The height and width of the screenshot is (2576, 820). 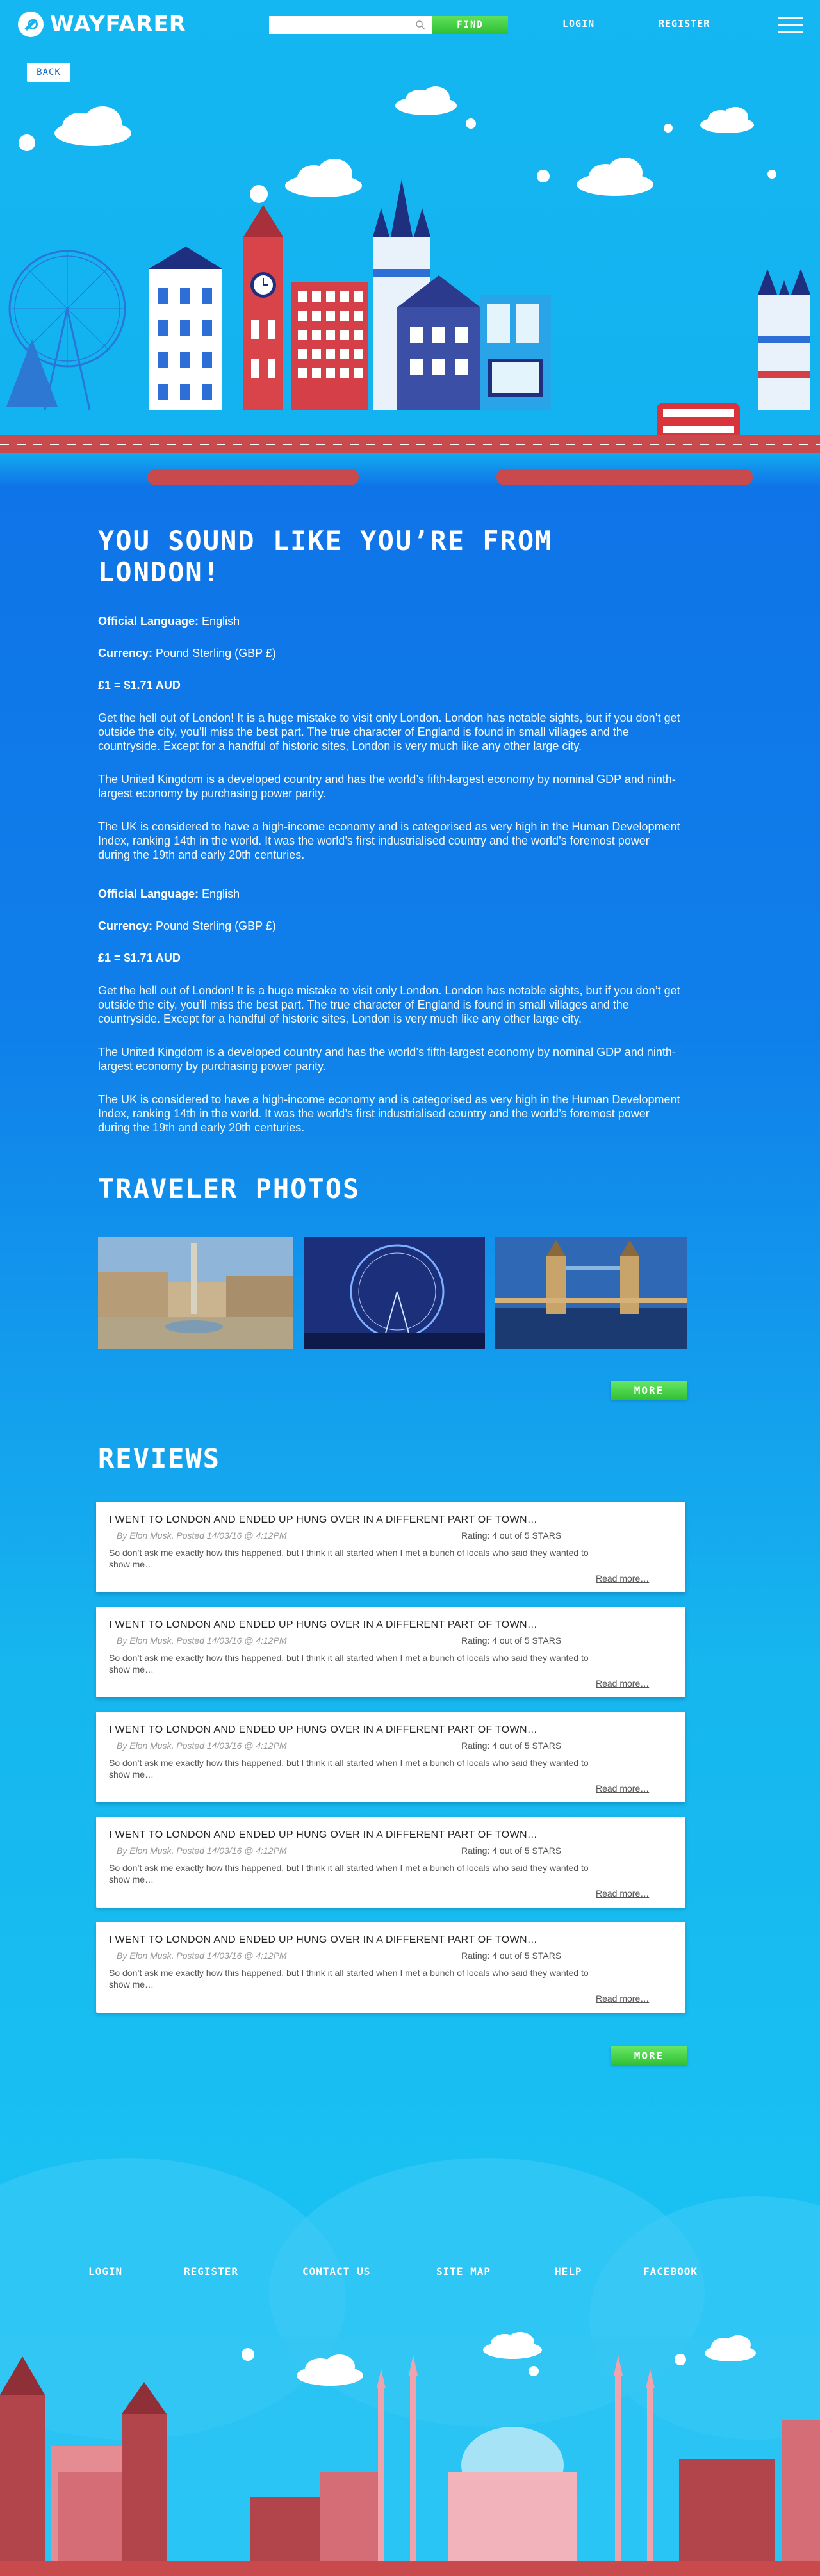 I want to click on logo: WAYFARER, so click(x=102, y=24).